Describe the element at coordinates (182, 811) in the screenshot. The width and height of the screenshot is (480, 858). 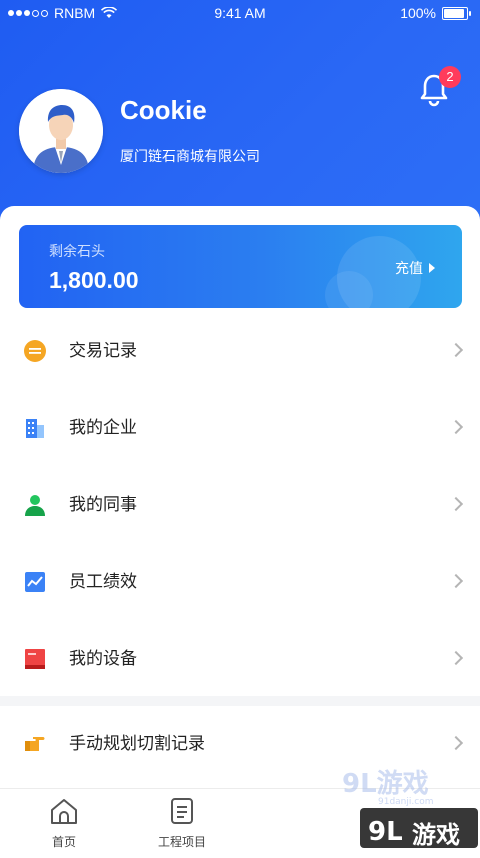
I see `document-icon` at that location.